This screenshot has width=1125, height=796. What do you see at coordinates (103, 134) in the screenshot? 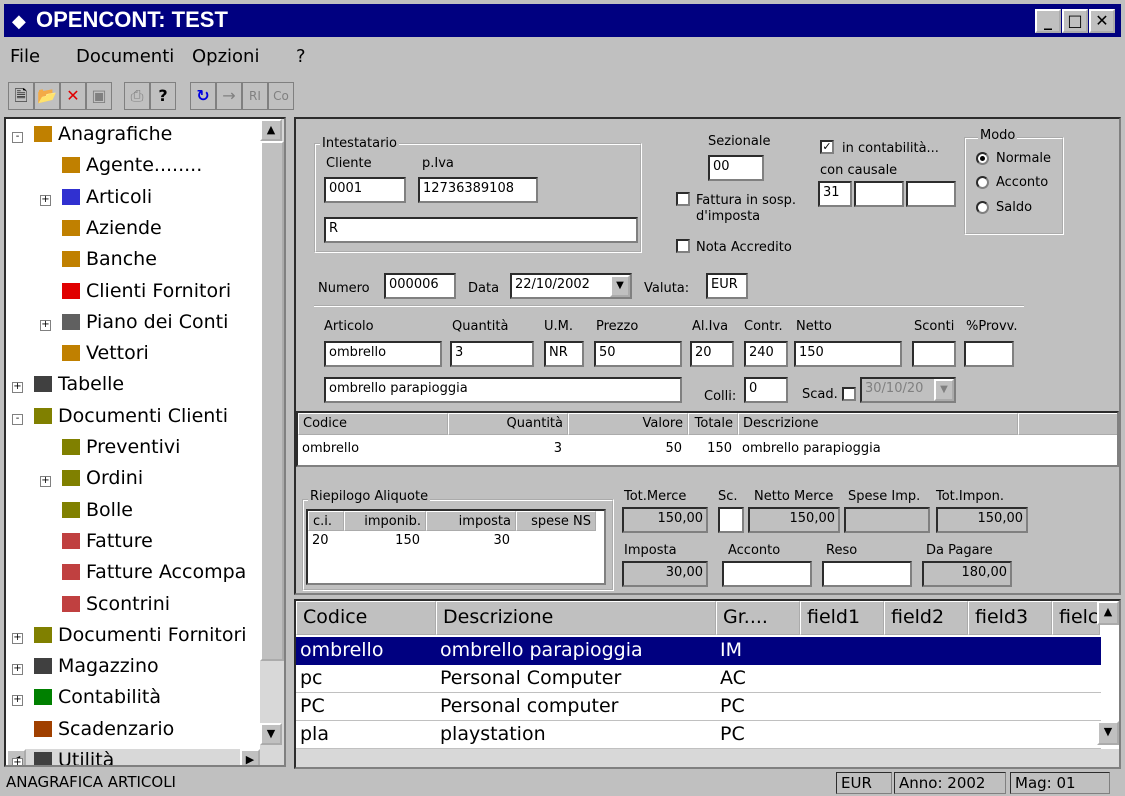
I see `tree-item: Anagrafiche` at bounding box center [103, 134].